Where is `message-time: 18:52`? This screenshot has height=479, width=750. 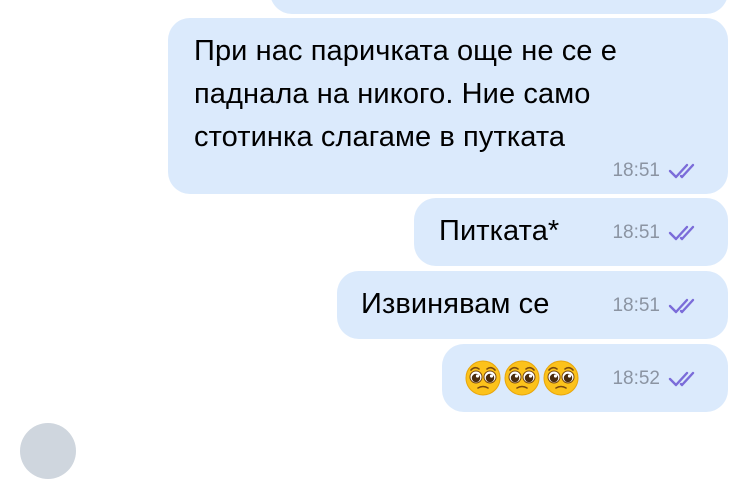 message-time: 18:52 is located at coordinates (636, 378).